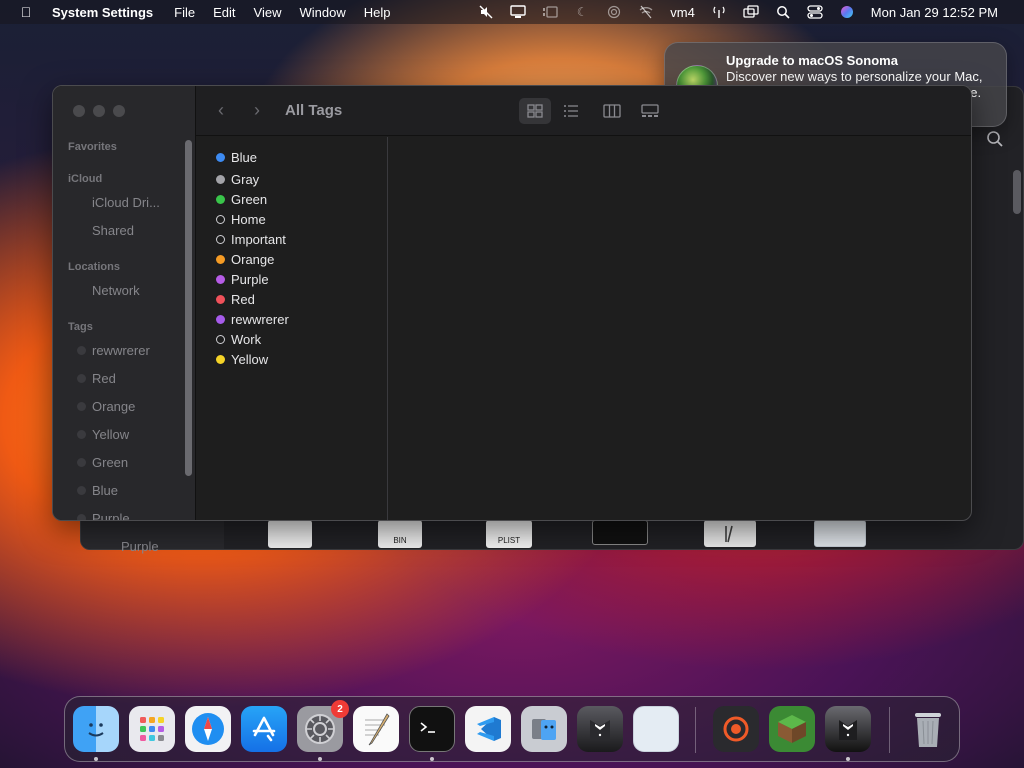 The height and width of the screenshot is (768, 1024). Describe the element at coordinates (997, 141) in the screenshot. I see `search-icon` at that location.